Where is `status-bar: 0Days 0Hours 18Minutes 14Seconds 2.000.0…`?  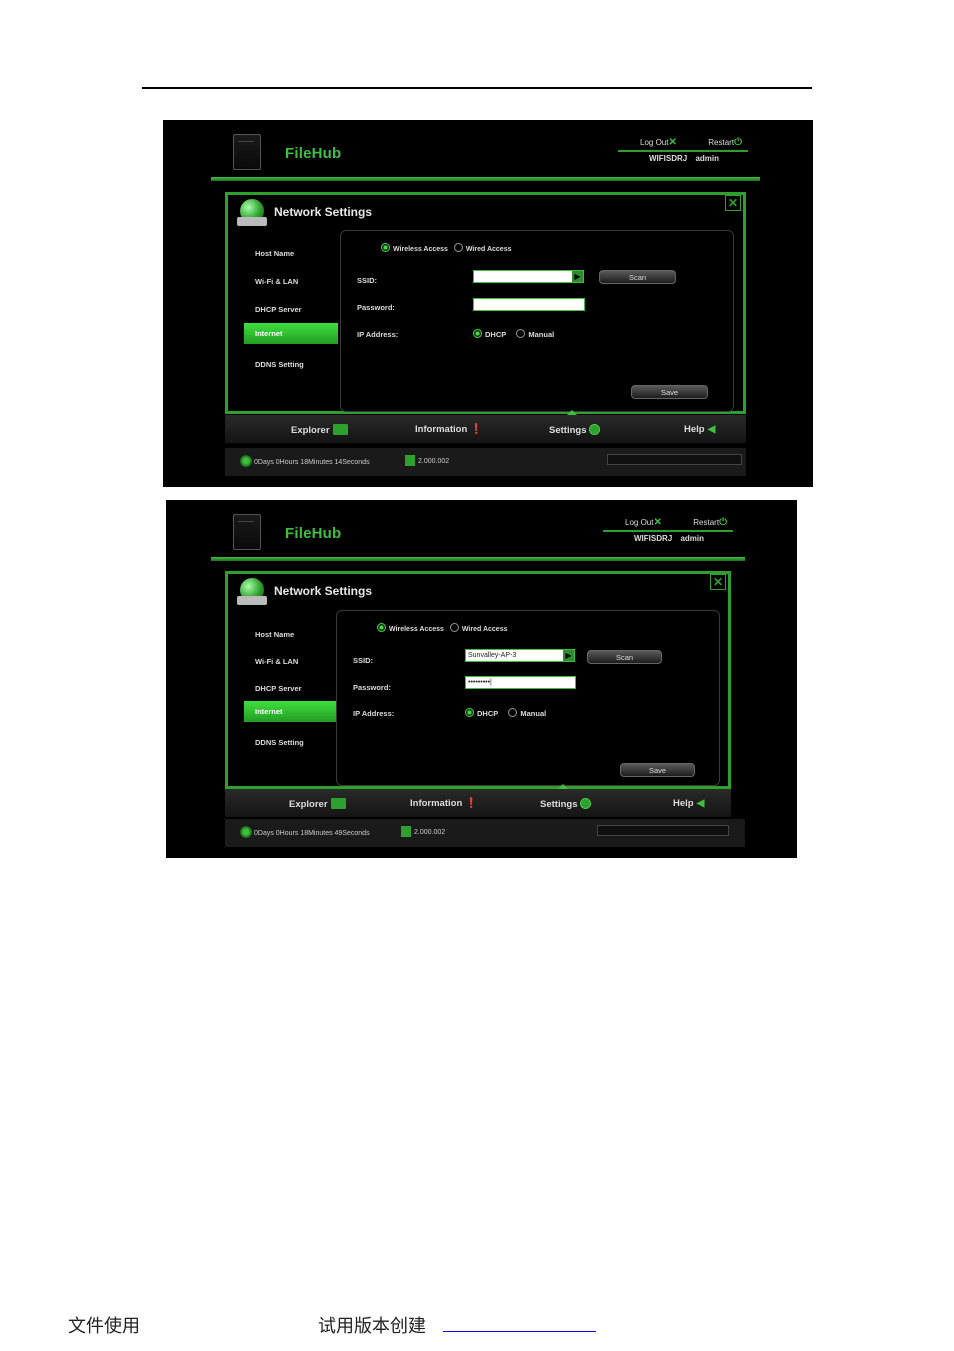
status-bar: 0Days 0Hours 18Minutes 14Seconds 2.000.0… is located at coordinates (485, 462).